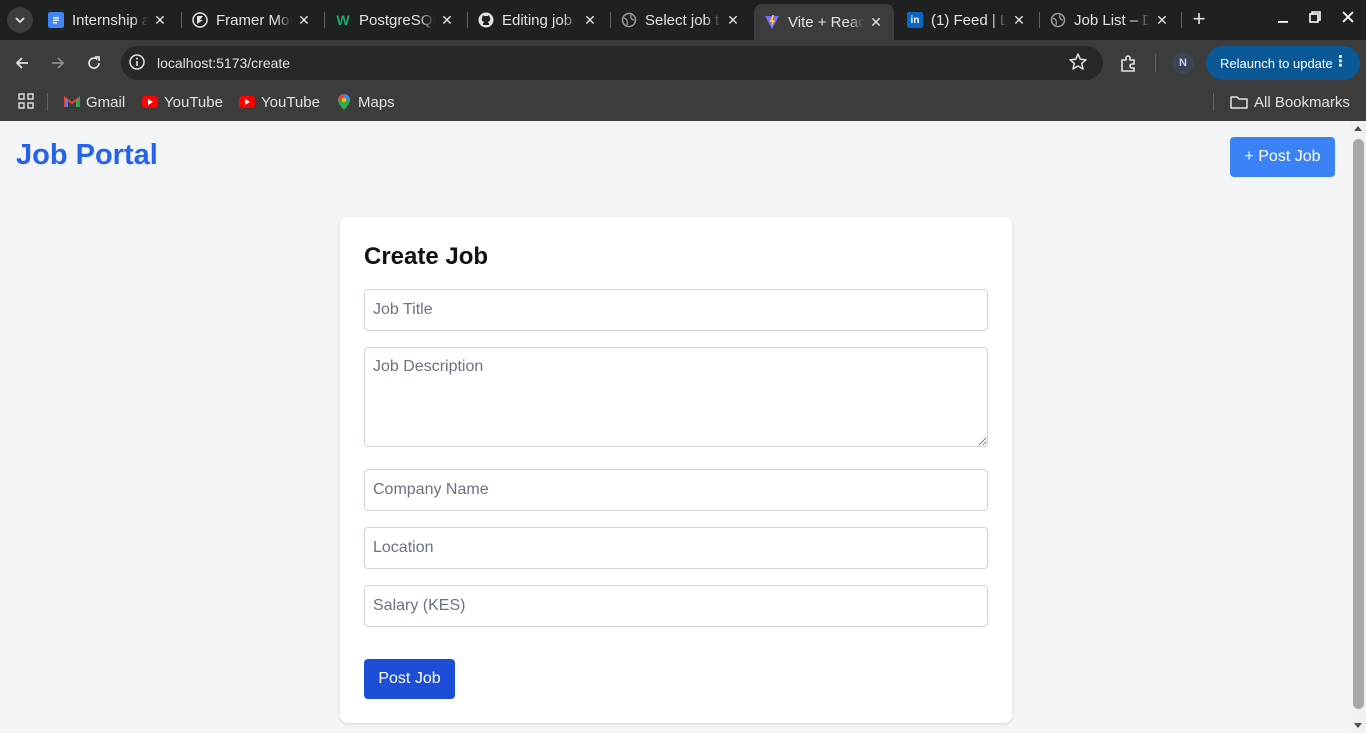  What do you see at coordinates (1129, 63) in the screenshot?
I see `extensions-icon` at bounding box center [1129, 63].